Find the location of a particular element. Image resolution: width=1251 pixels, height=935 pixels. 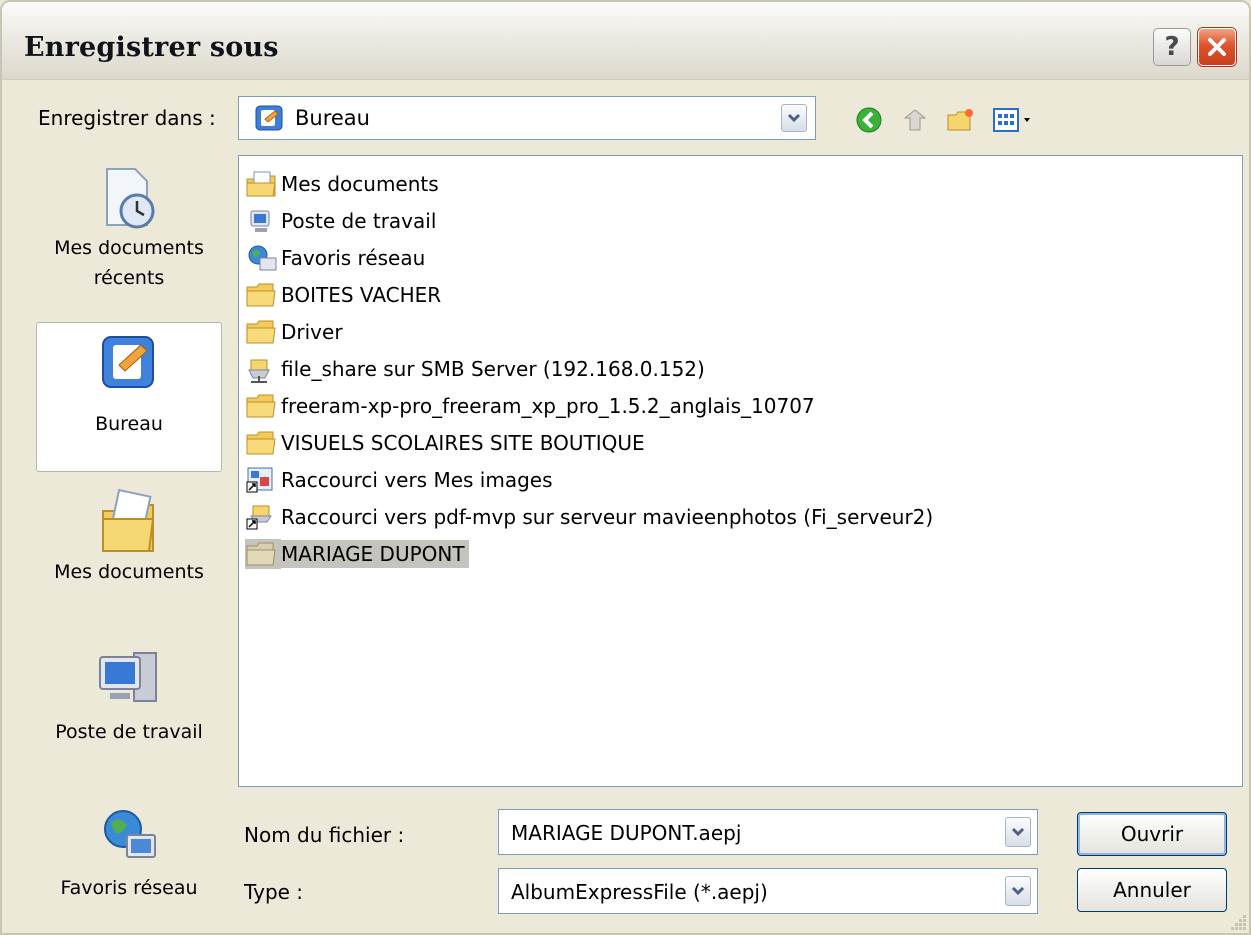

list-item-selected: MARIAGE DUPONT is located at coordinates (357, 554).